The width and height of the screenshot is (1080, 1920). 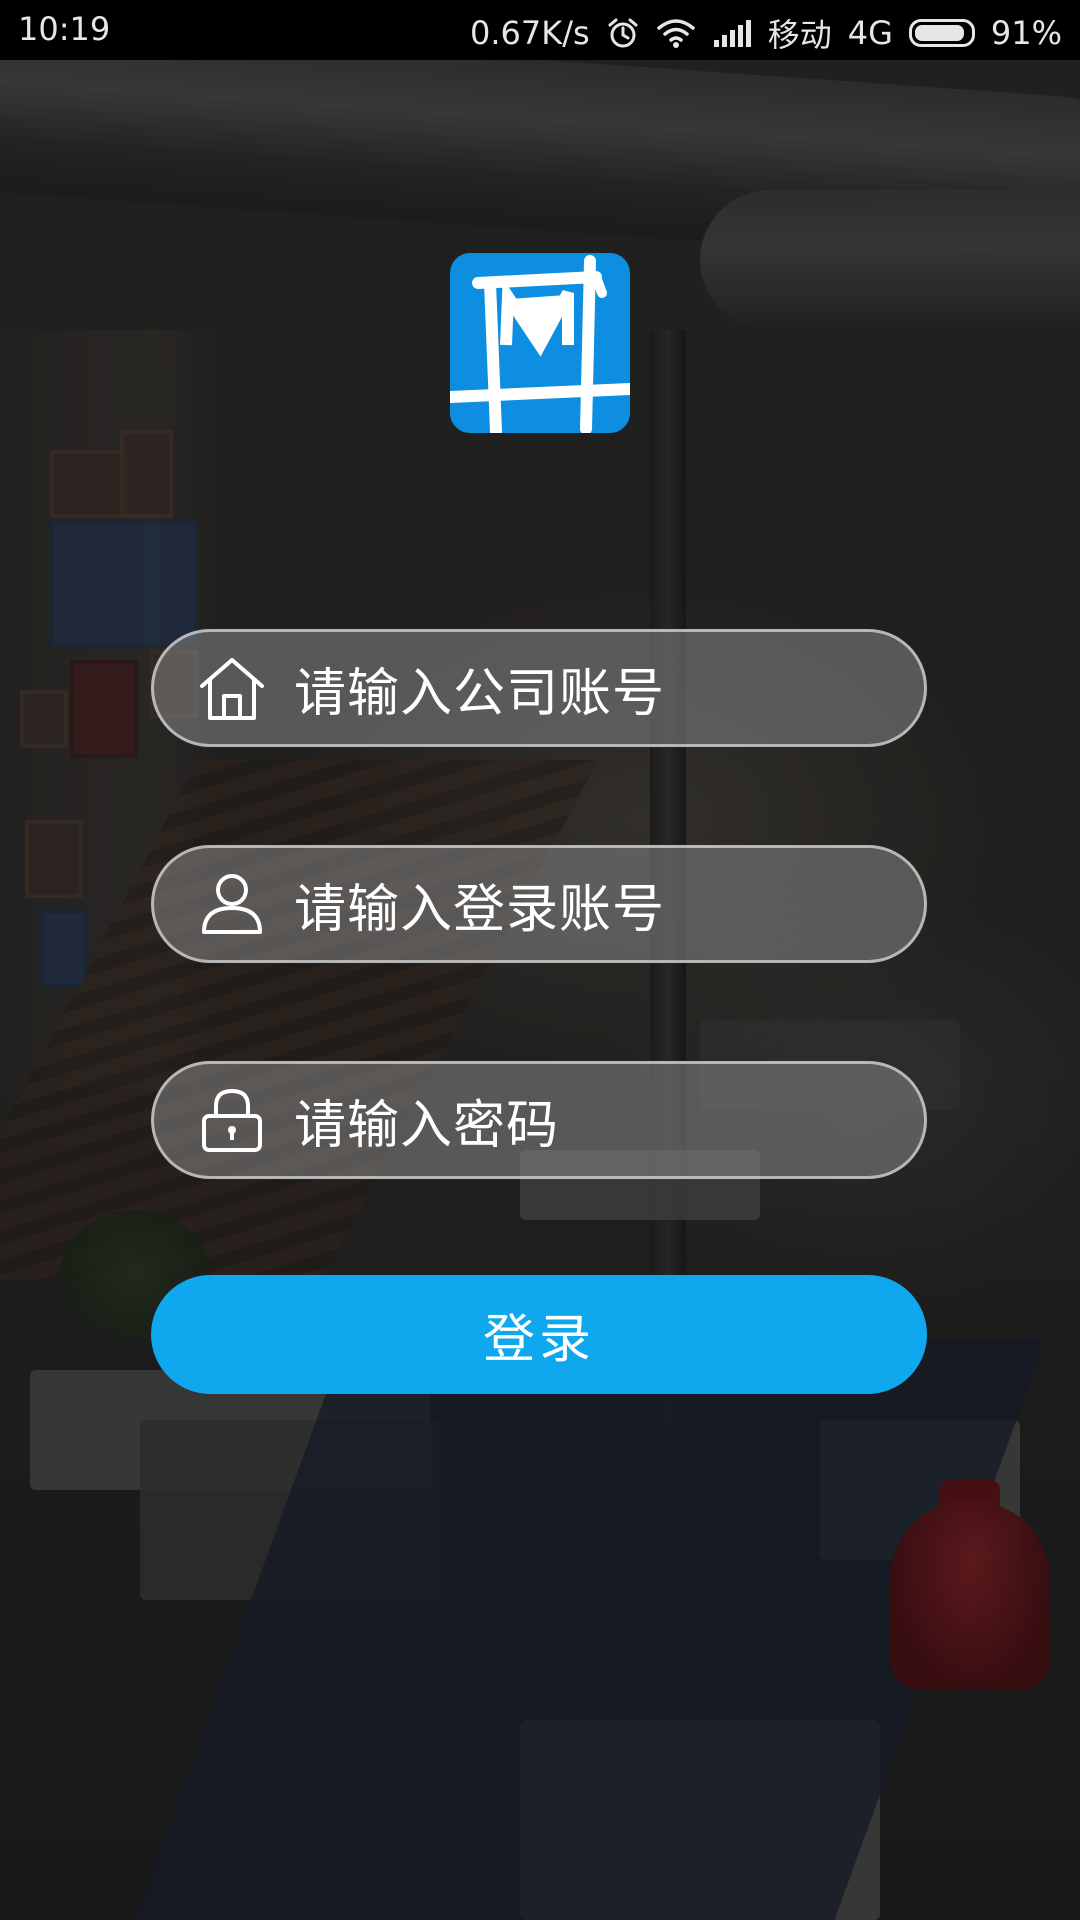 I want to click on person-icon, so click(x=232, y=904).